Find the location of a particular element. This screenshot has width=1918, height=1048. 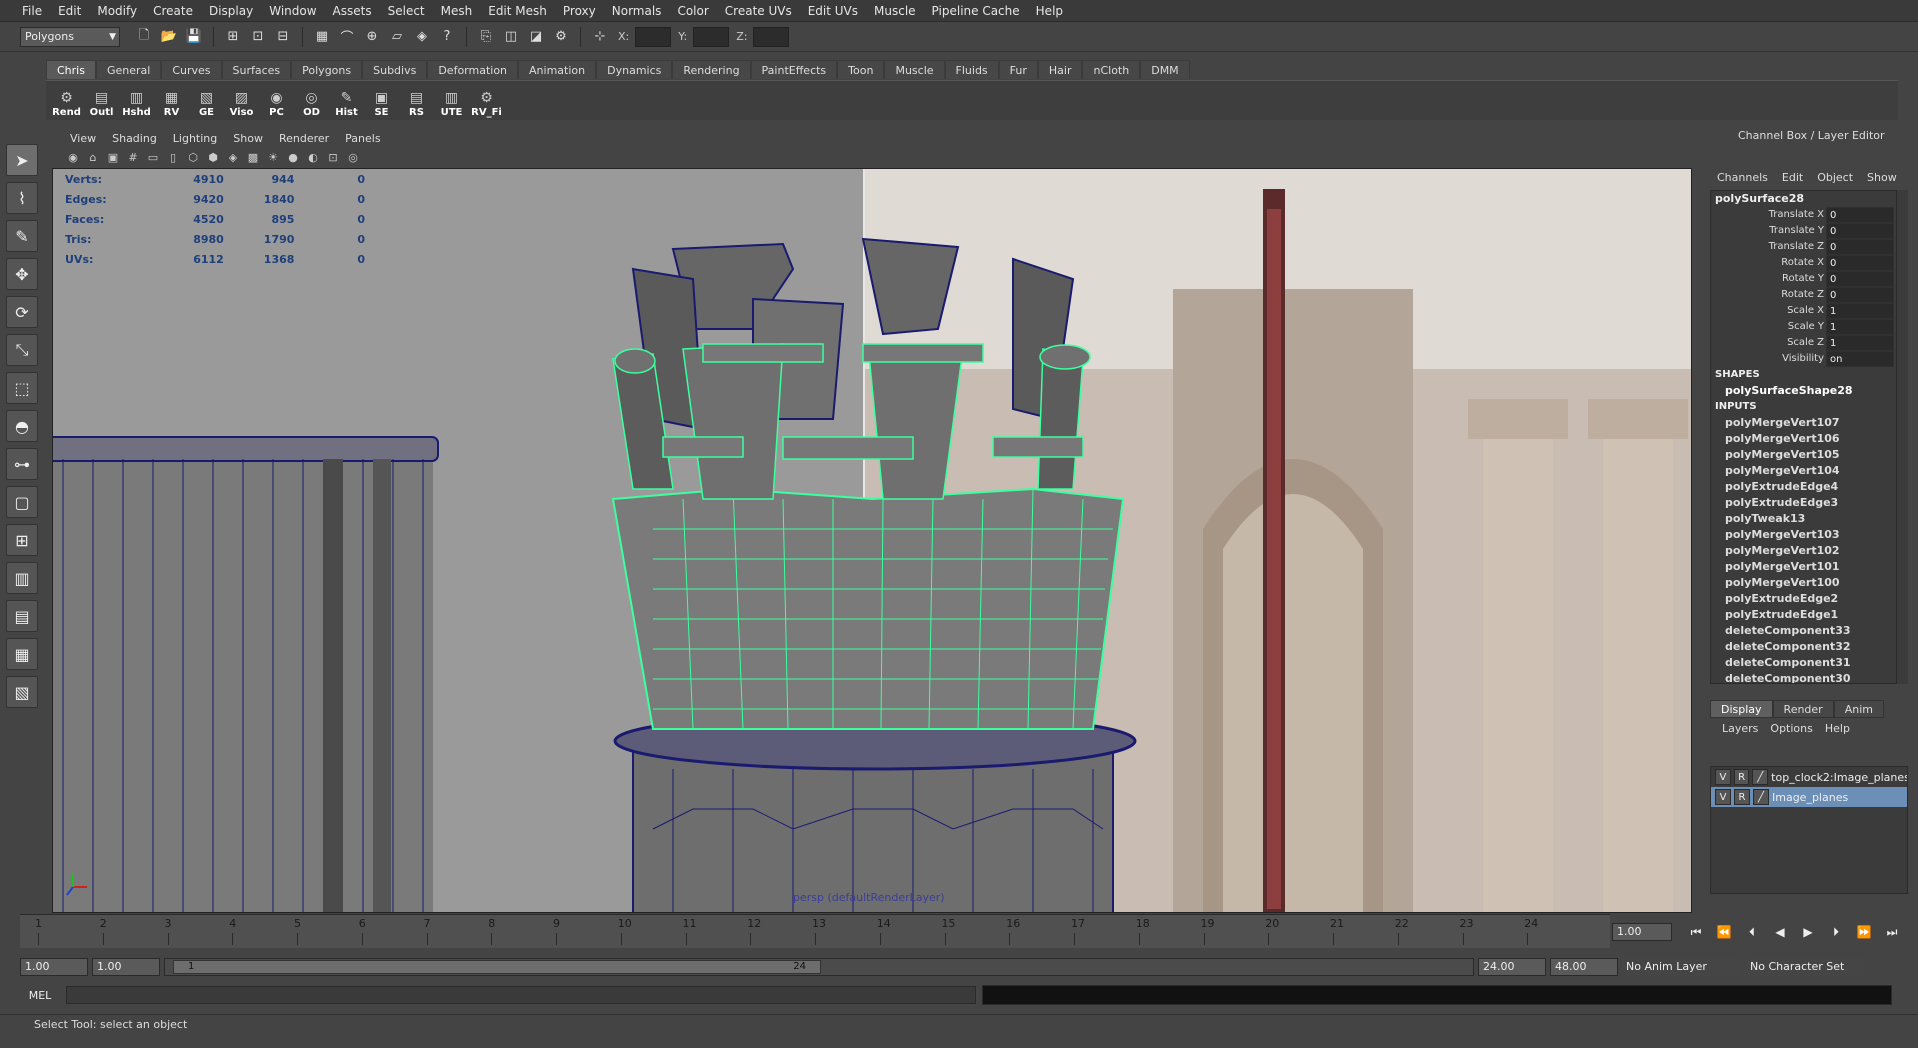

x-field is located at coordinates (653, 36).